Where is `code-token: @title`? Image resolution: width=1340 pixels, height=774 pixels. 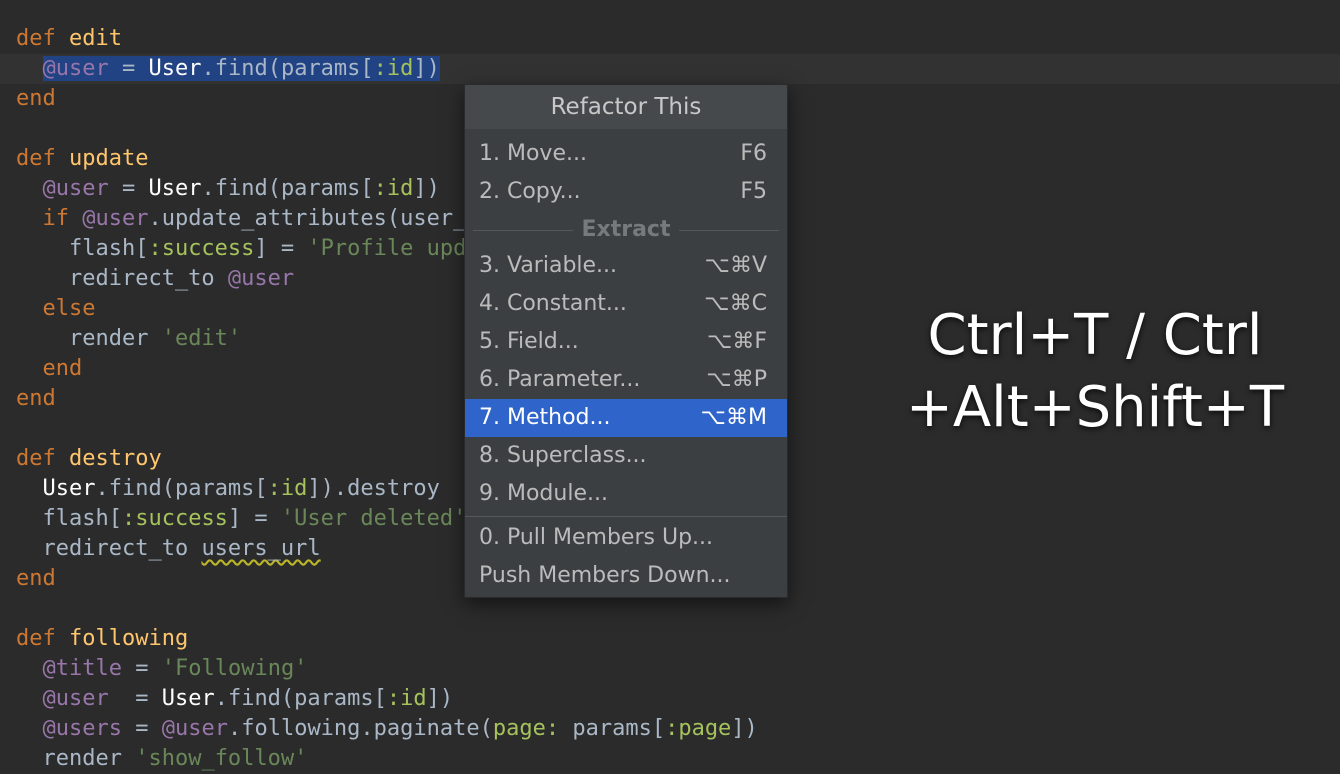 code-token: @title is located at coordinates (82, 668).